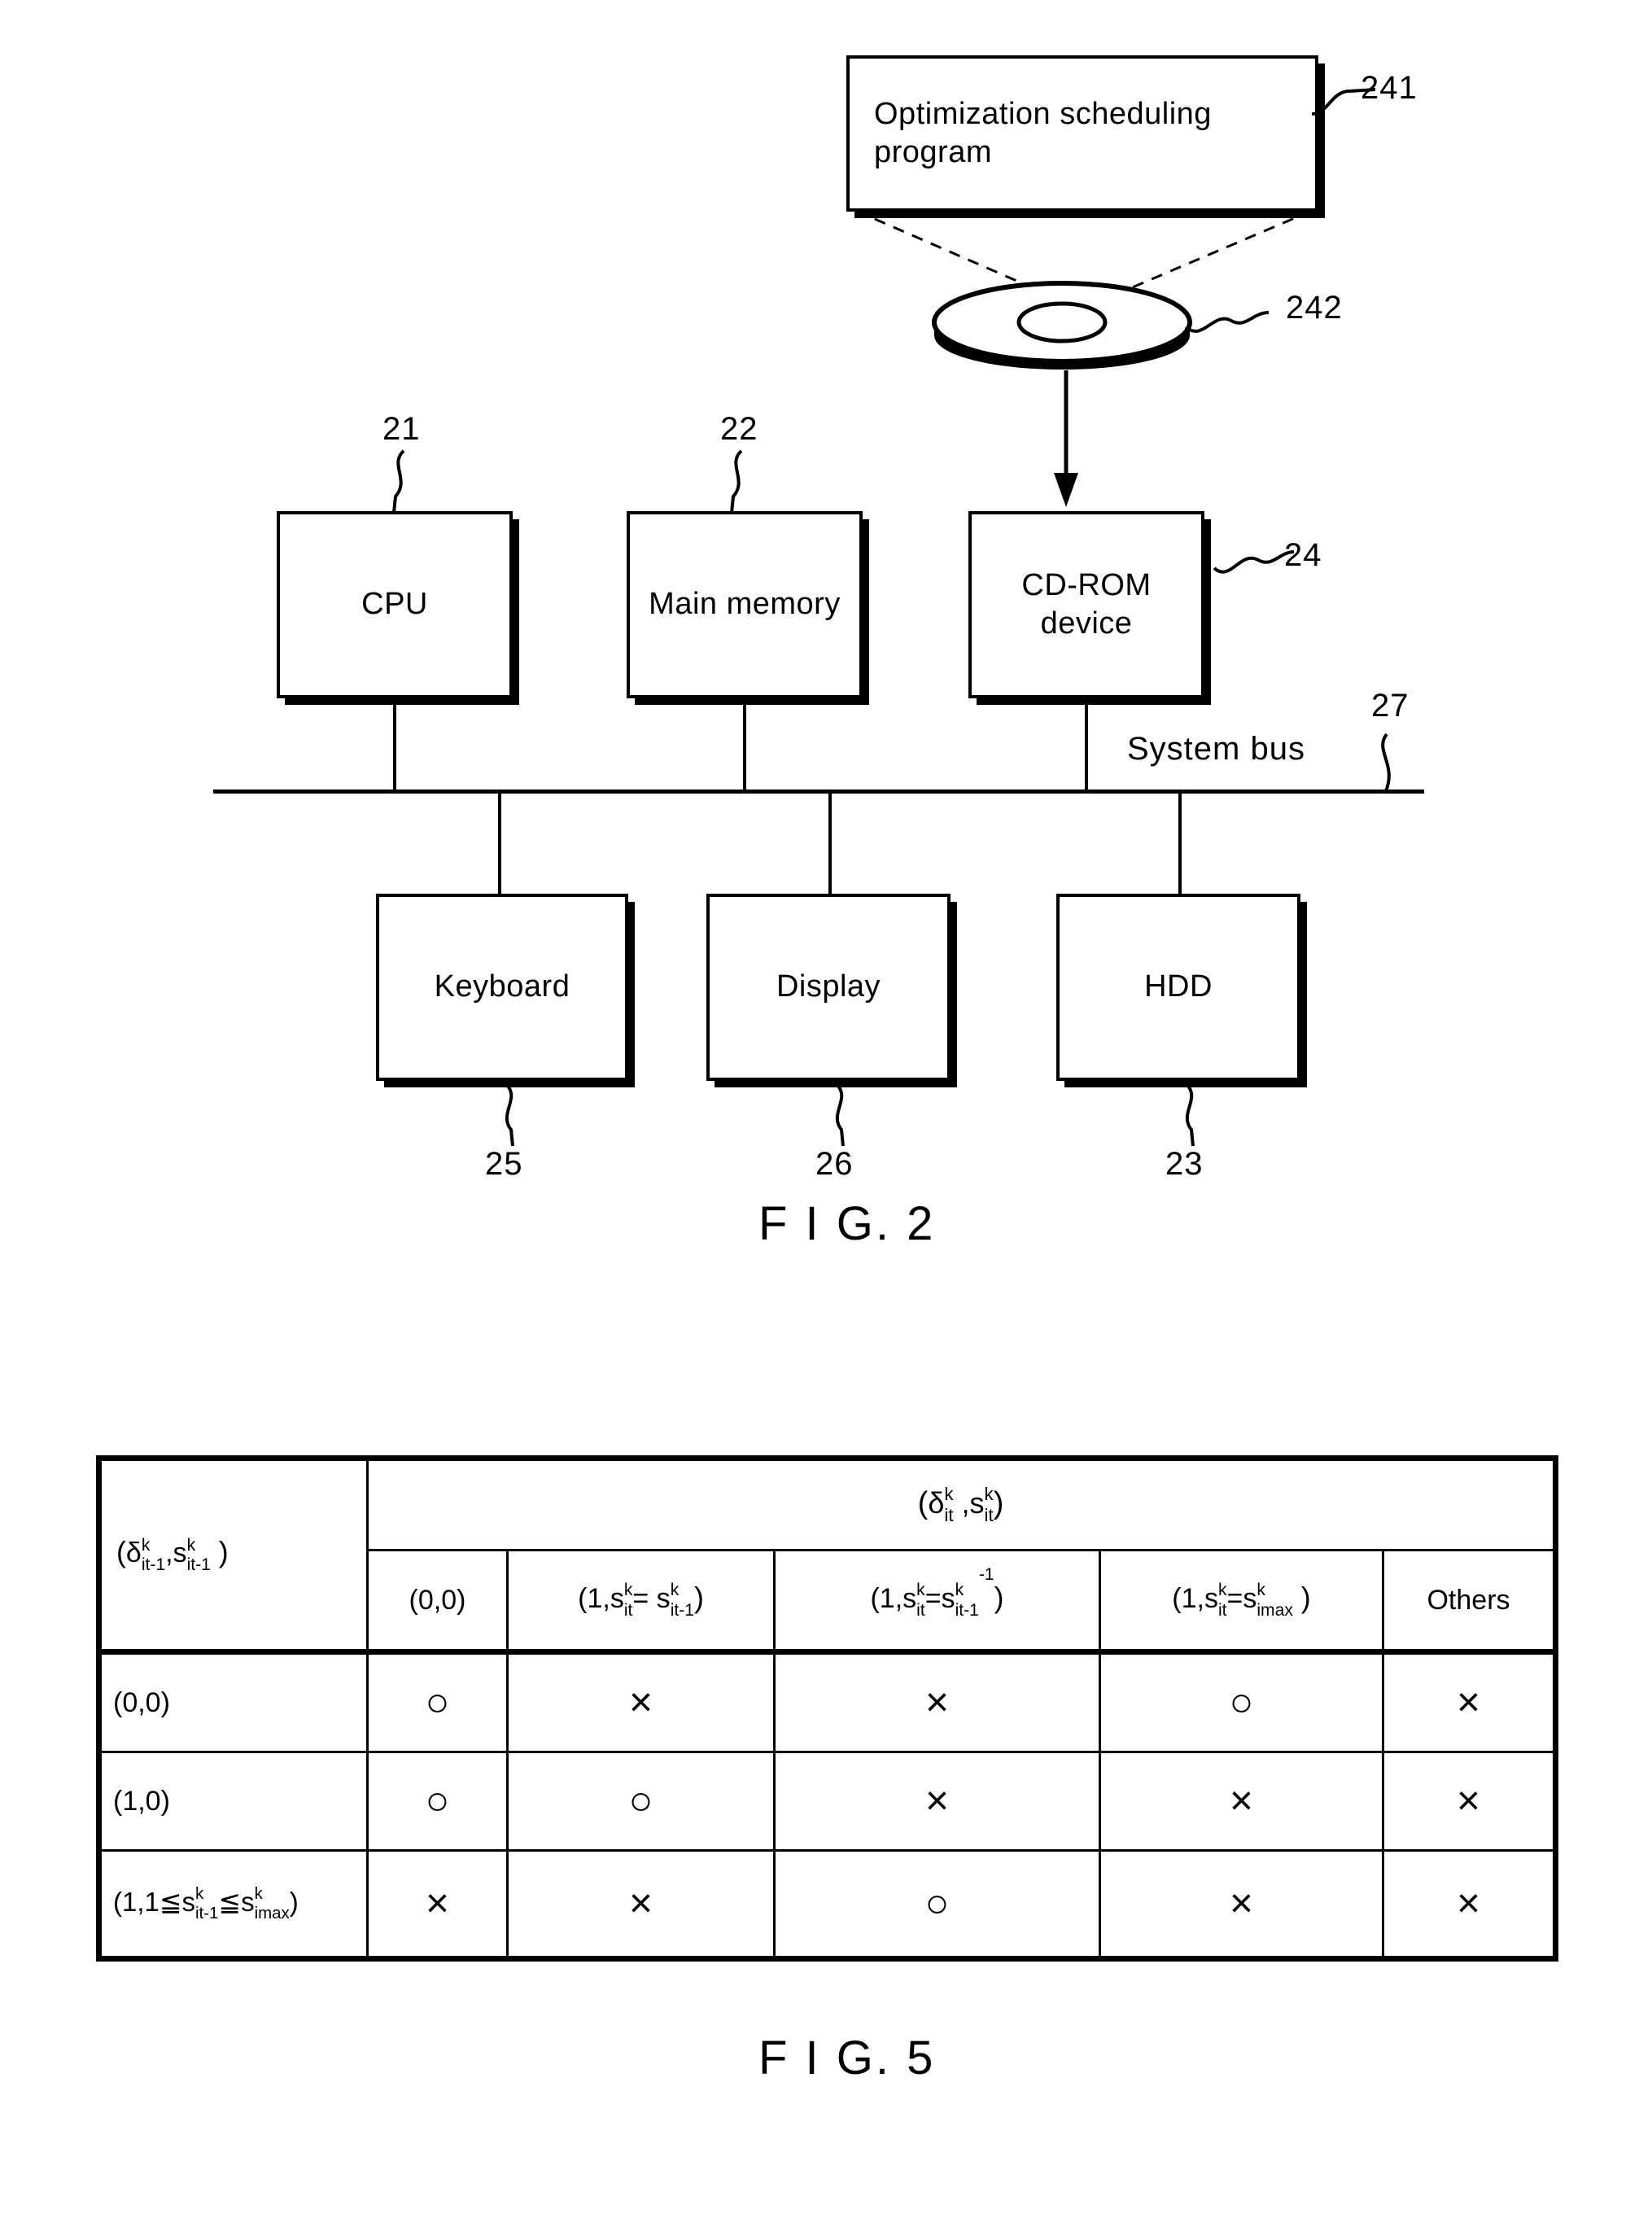  Describe the element at coordinates (1216, 749) in the screenshot. I see `system-bus-label: System bus` at that location.